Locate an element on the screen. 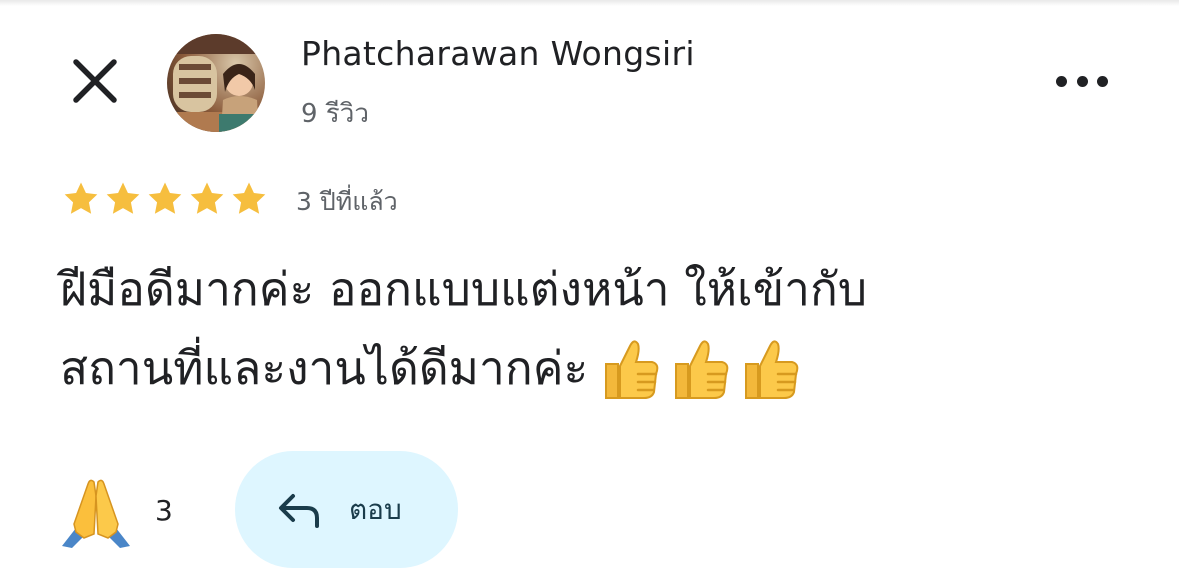 The image size is (1179, 588). reply-label: ตอบ is located at coordinates (375, 509).